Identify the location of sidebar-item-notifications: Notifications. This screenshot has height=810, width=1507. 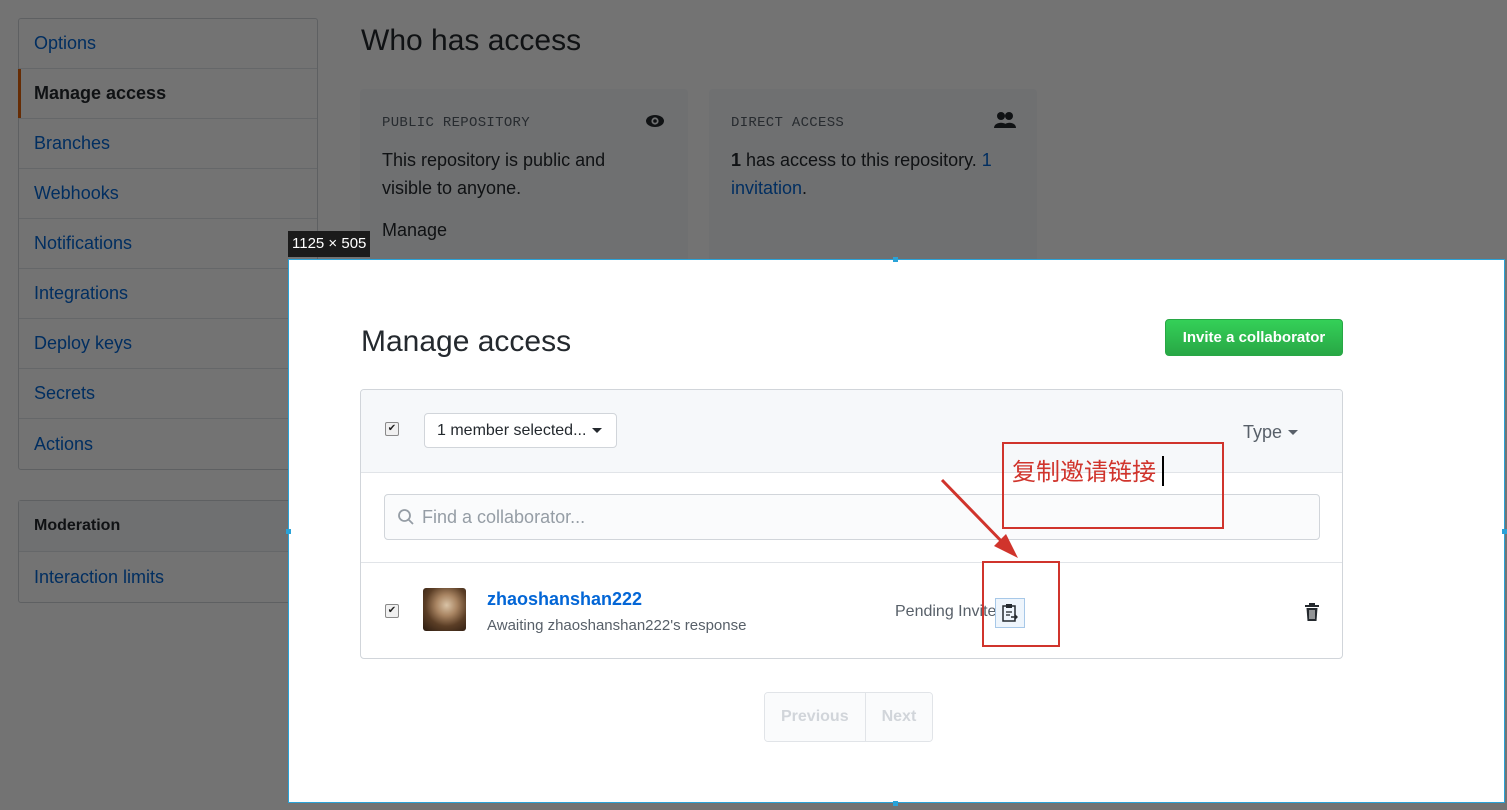
(168, 244).